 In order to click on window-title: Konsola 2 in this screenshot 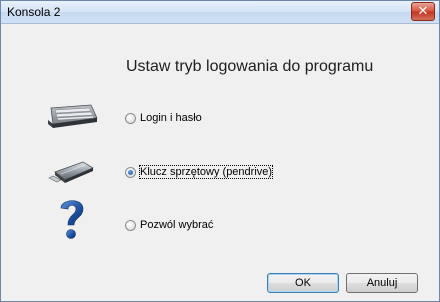, I will do `click(34, 12)`.